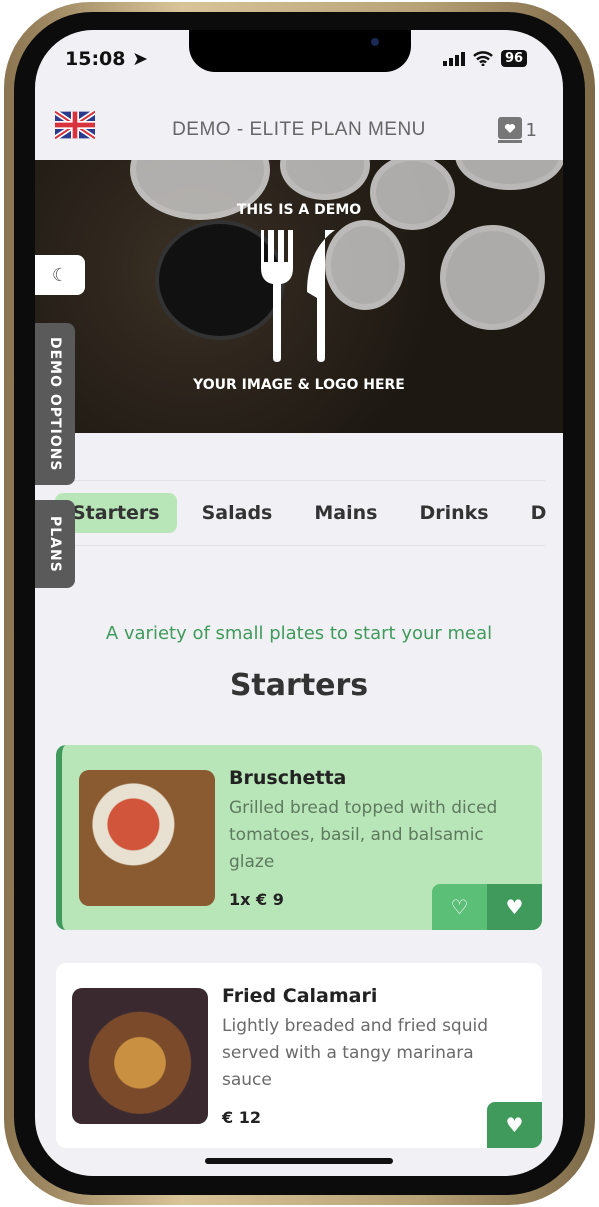  I want to click on hero-top-text: THIS IS A DEMO, so click(299, 210).